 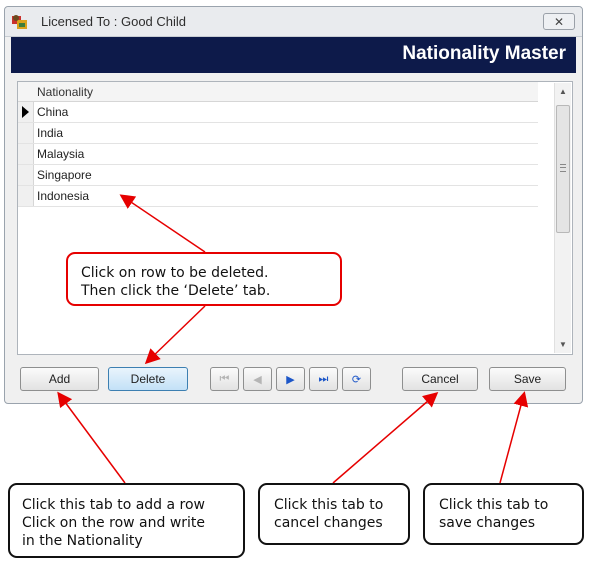 What do you see at coordinates (162, 223) in the screenshot?
I see `arrow-to-row` at bounding box center [162, 223].